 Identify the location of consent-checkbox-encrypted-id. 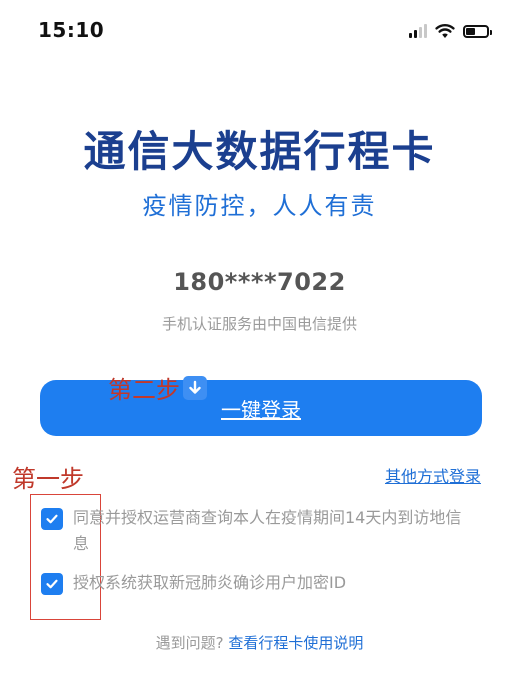
(52, 584).